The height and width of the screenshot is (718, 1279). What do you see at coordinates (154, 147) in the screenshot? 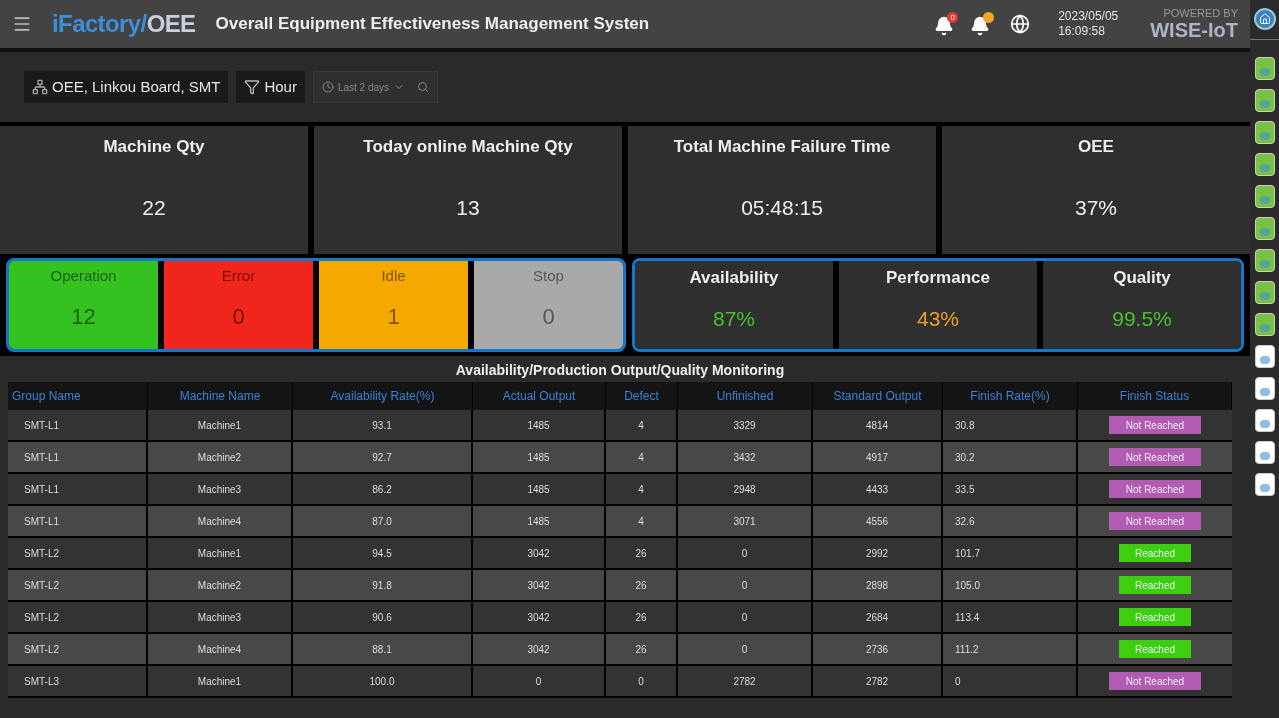
I see `kpi-label: Machine Qty` at bounding box center [154, 147].